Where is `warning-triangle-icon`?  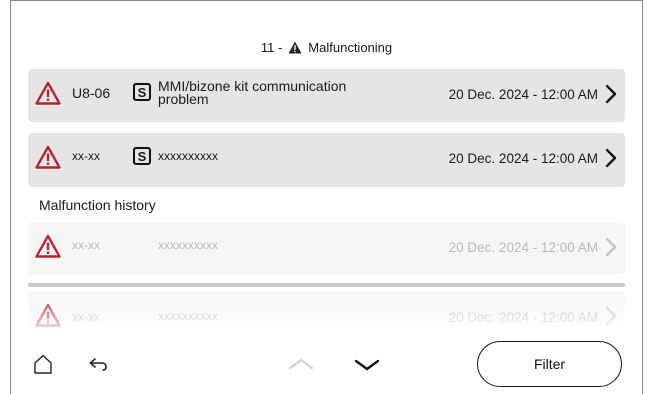 warning-triangle-icon is located at coordinates (295, 47).